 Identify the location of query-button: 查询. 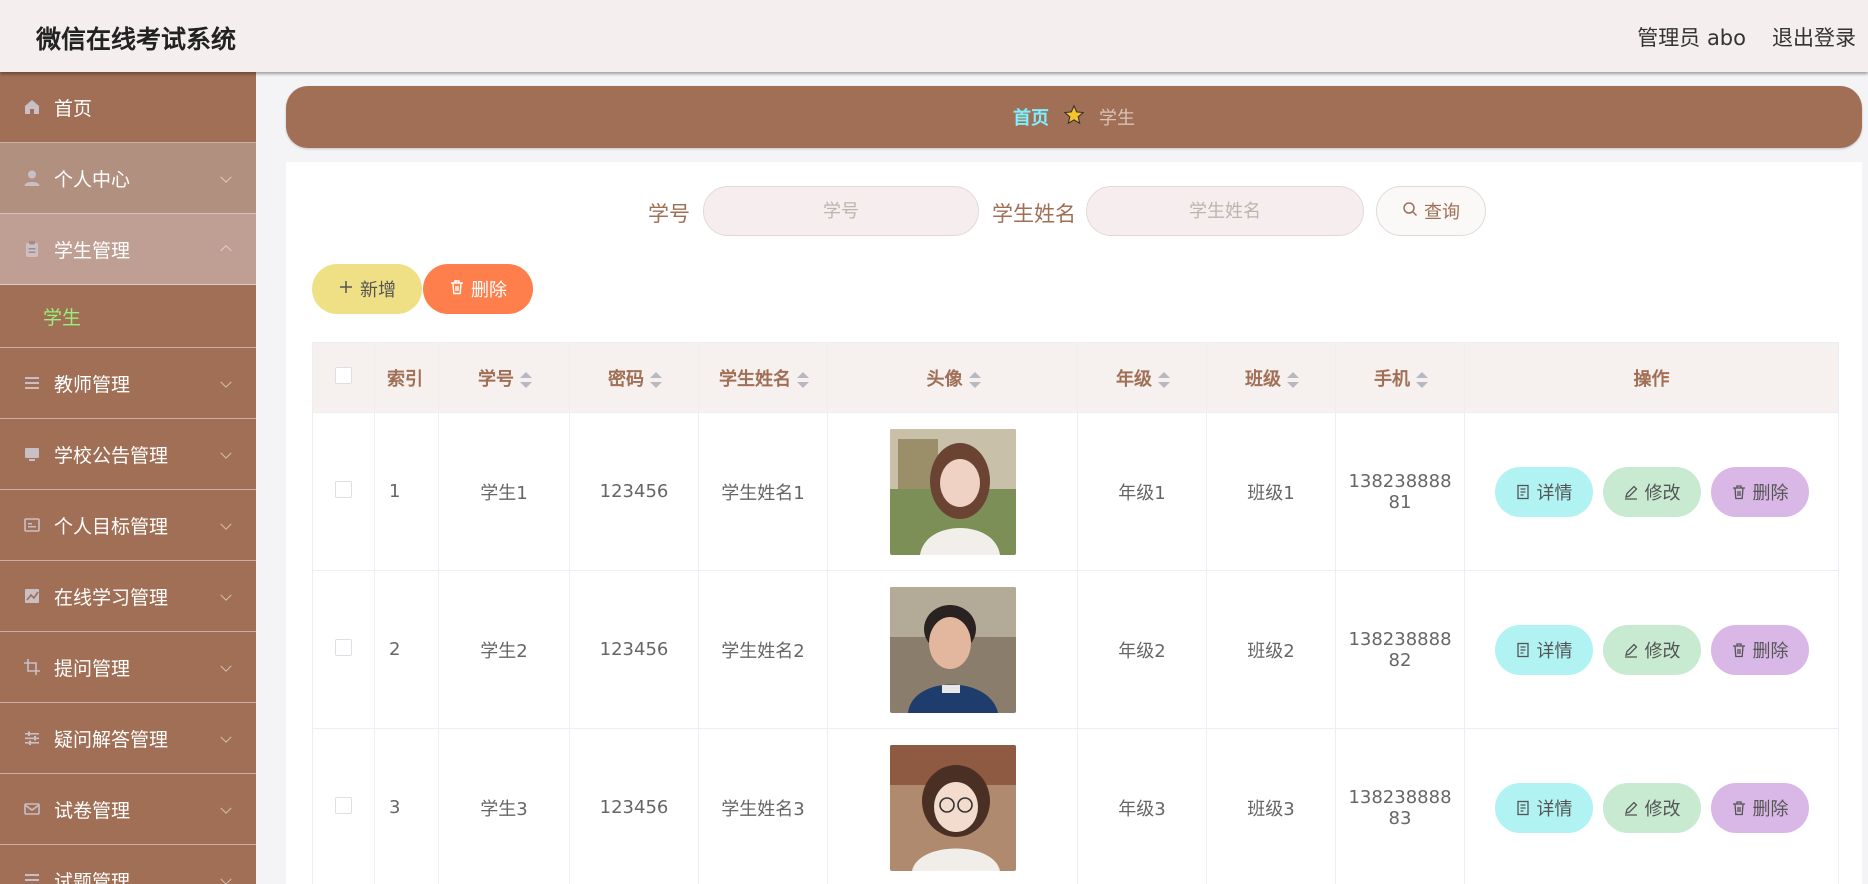
(1431, 211).